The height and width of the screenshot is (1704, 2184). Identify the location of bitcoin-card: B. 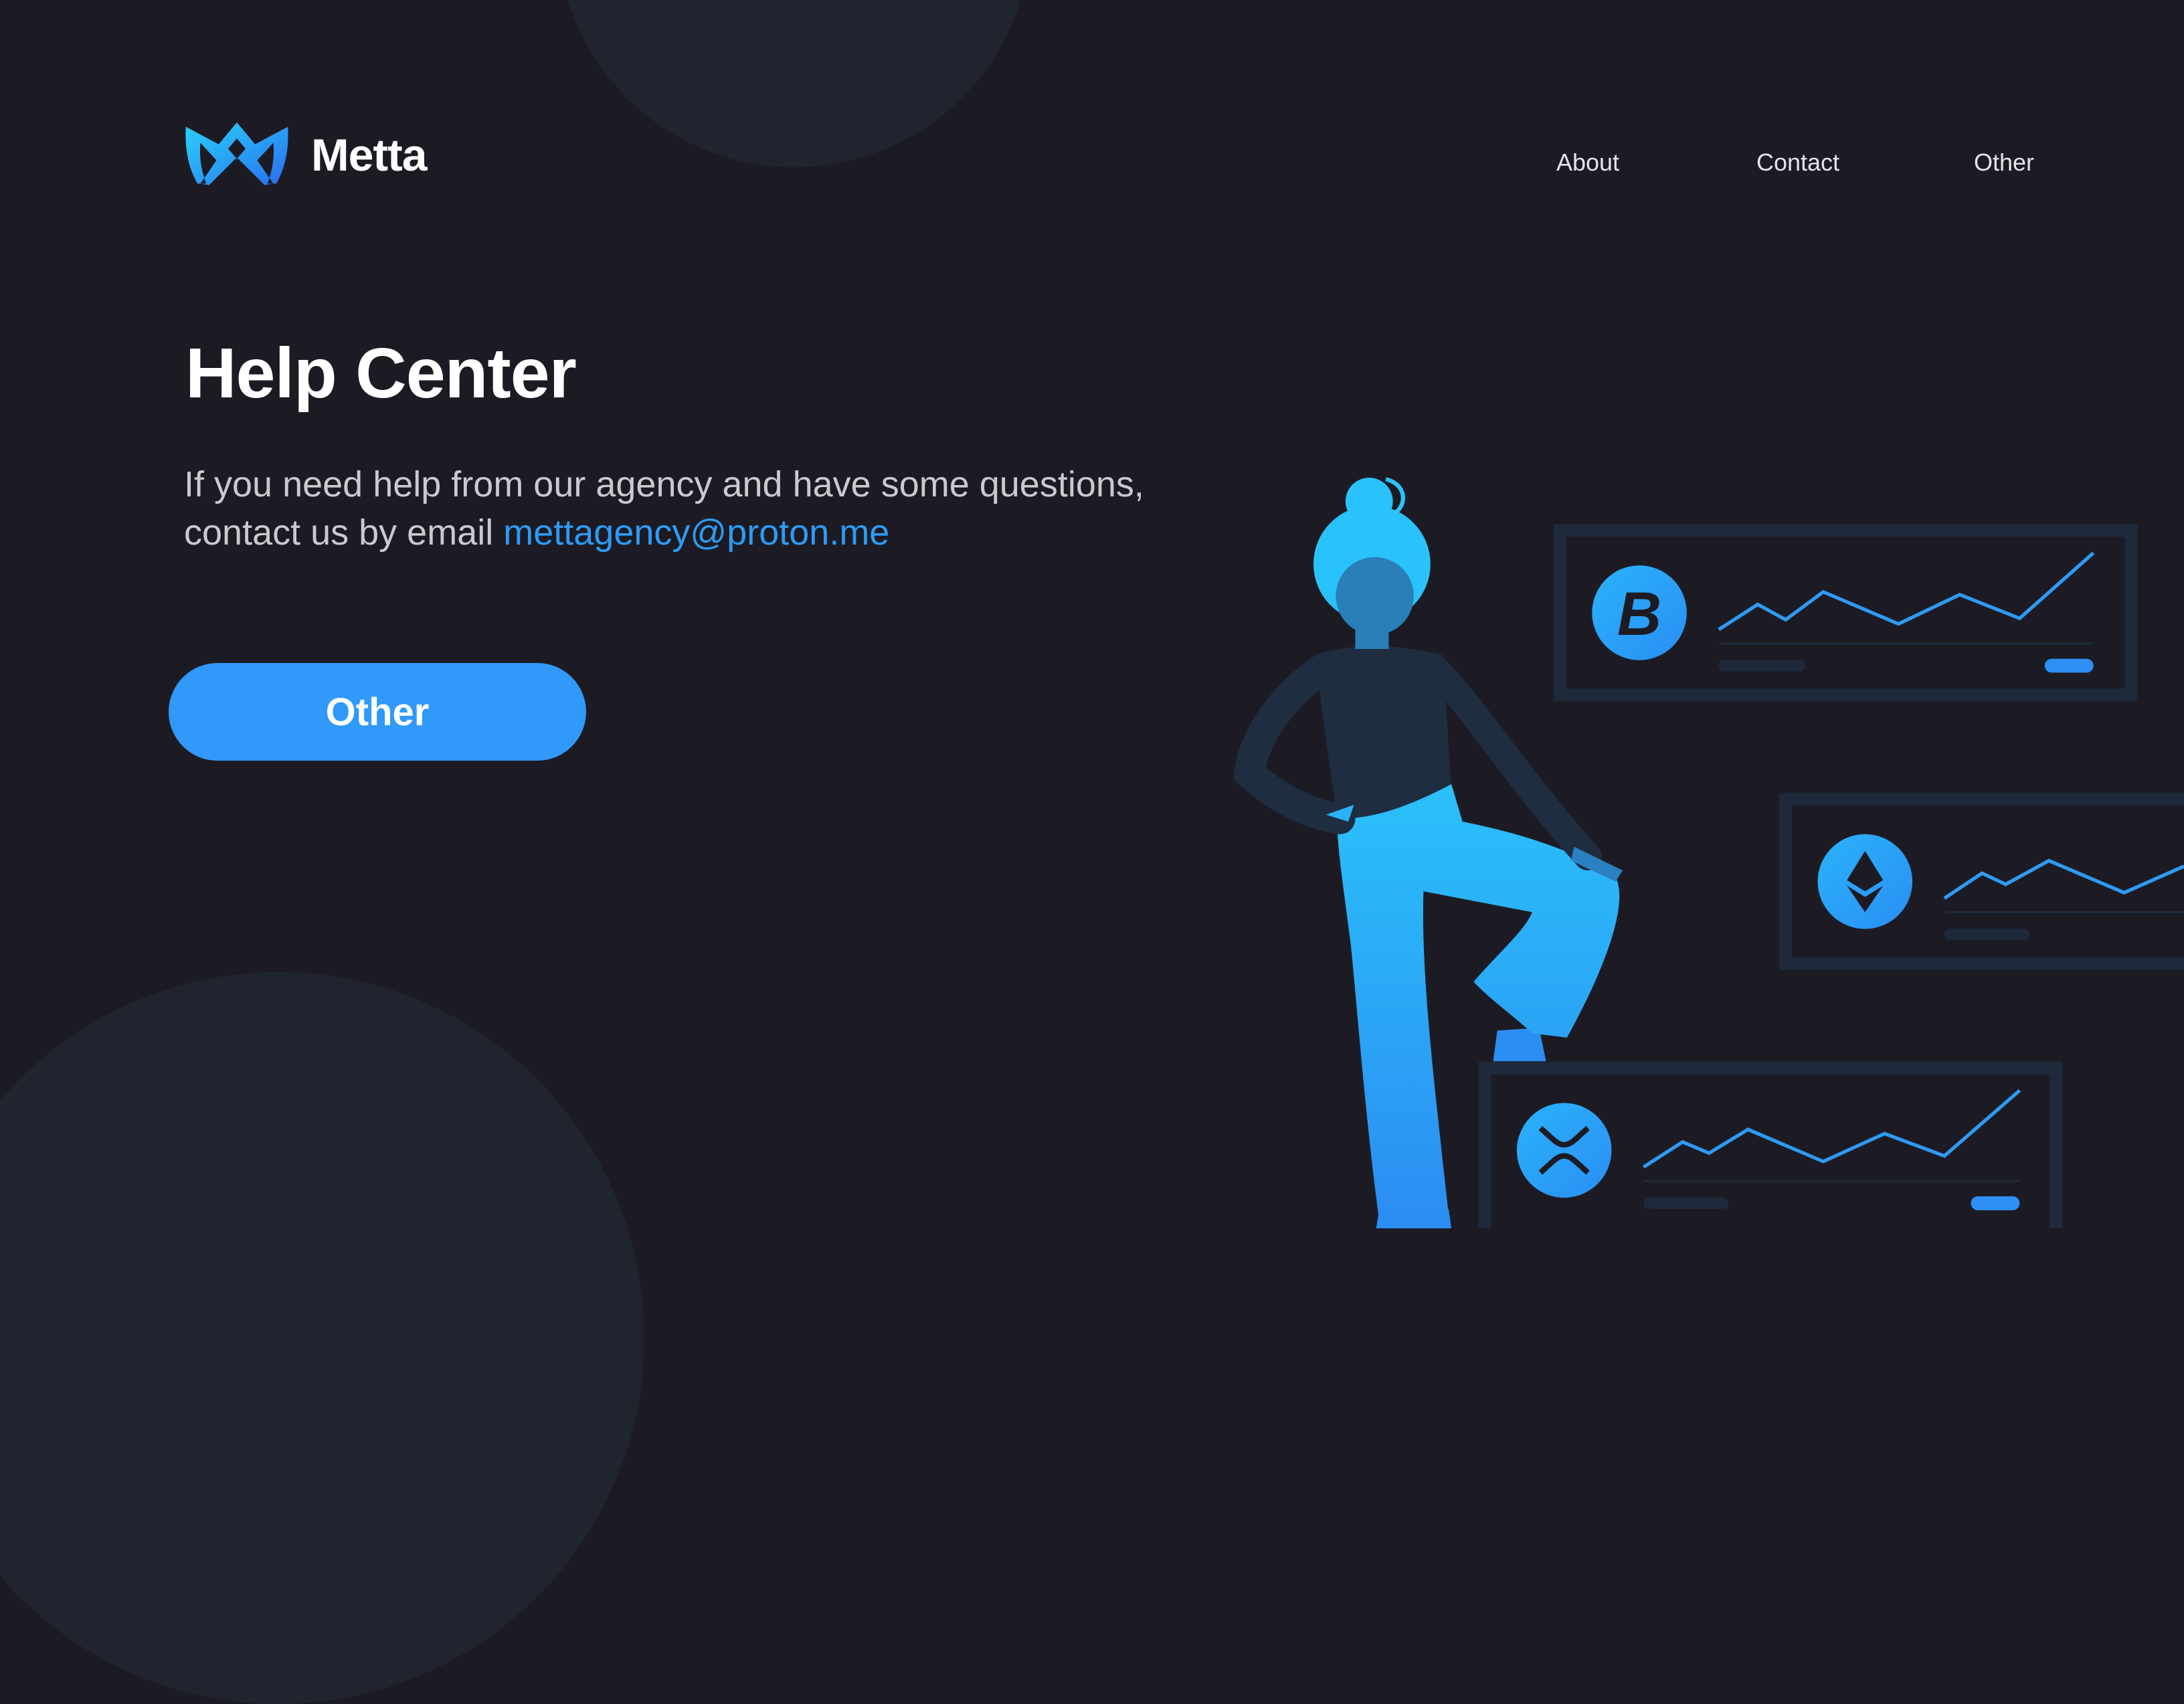
(1846, 613).